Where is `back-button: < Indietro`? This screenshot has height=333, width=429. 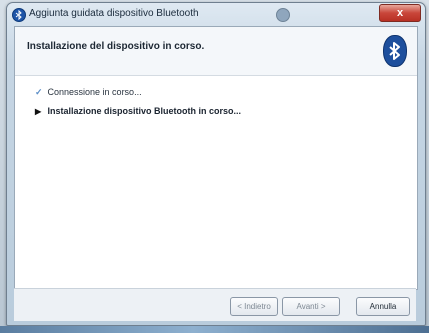 back-button: < Indietro is located at coordinates (254, 306).